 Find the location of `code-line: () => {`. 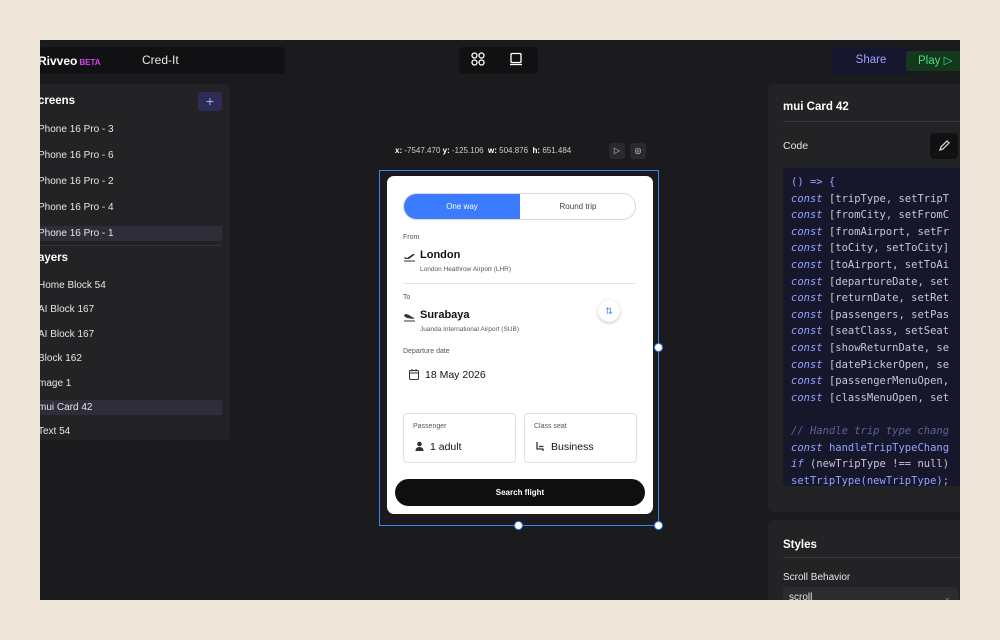

code-line: () => { is located at coordinates (813, 182).